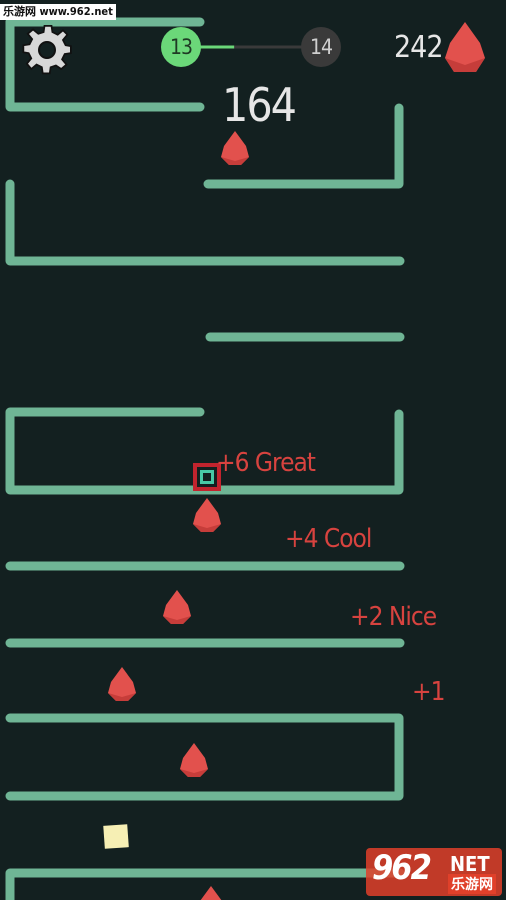 The image size is (506, 900). What do you see at coordinates (402, 868) in the screenshot?
I see `watermark-logo-number: 962` at bounding box center [402, 868].